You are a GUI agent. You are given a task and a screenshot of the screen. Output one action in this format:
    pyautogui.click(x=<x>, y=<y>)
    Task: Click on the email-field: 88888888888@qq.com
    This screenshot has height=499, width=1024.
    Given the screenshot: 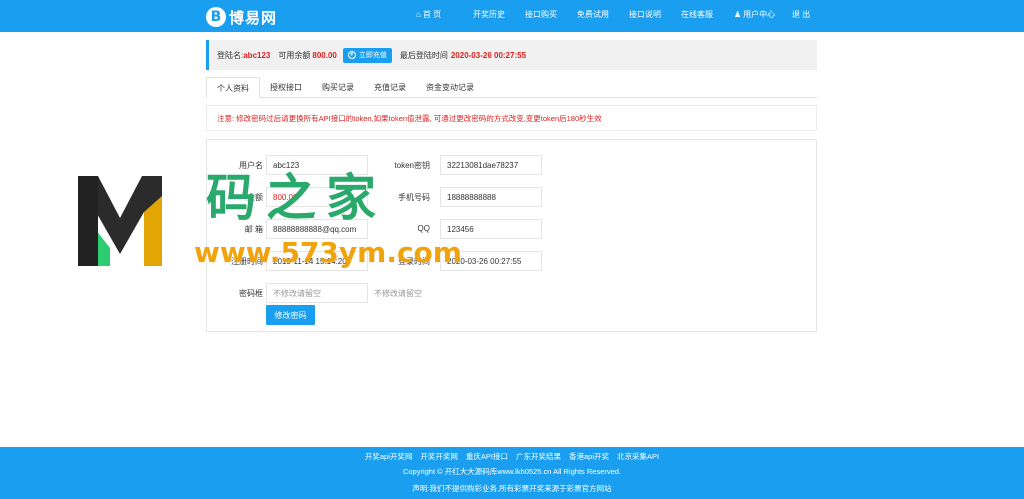 What is the action you would take?
    pyautogui.click(x=317, y=229)
    